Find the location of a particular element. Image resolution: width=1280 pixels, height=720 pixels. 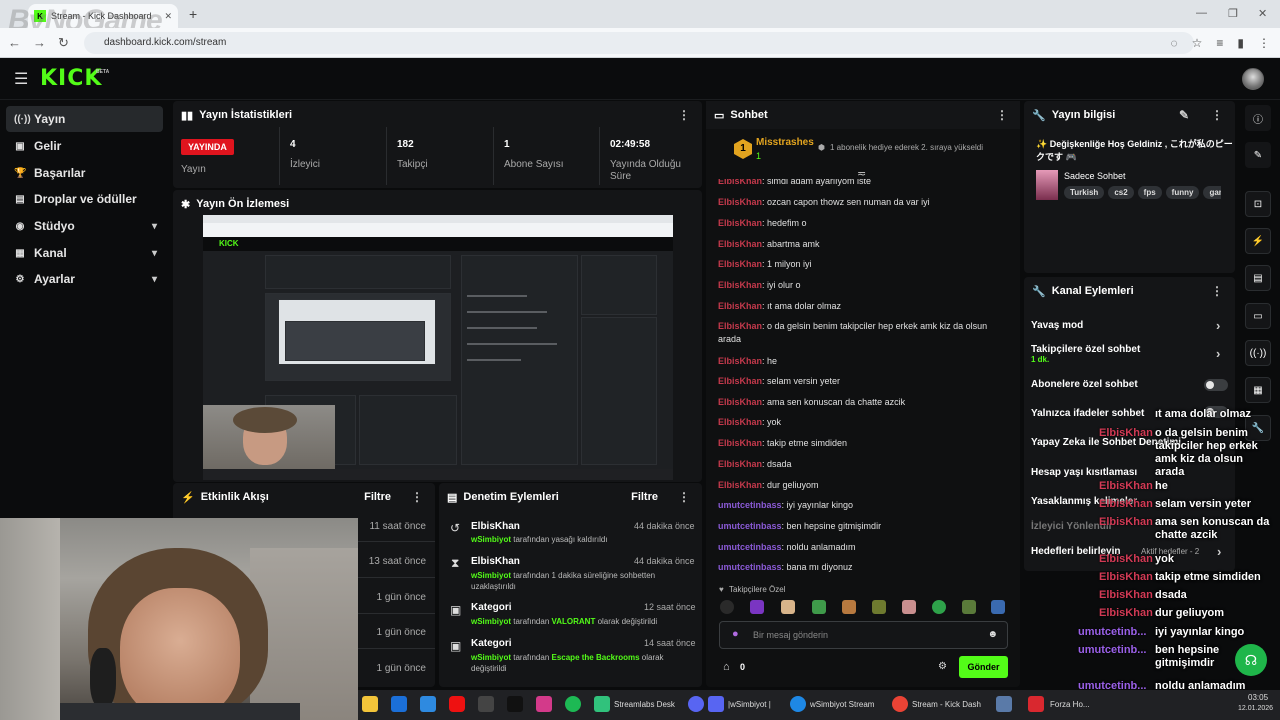

tag-chip: Turkish is located at coordinates (1084, 192).